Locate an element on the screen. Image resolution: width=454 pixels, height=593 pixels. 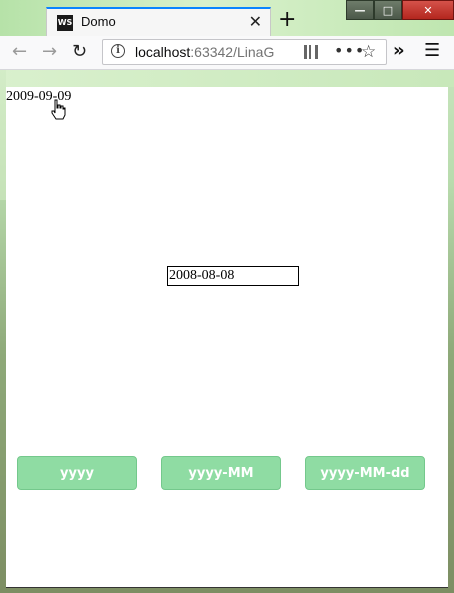
hand-cursor-icon is located at coordinates (58, 109).